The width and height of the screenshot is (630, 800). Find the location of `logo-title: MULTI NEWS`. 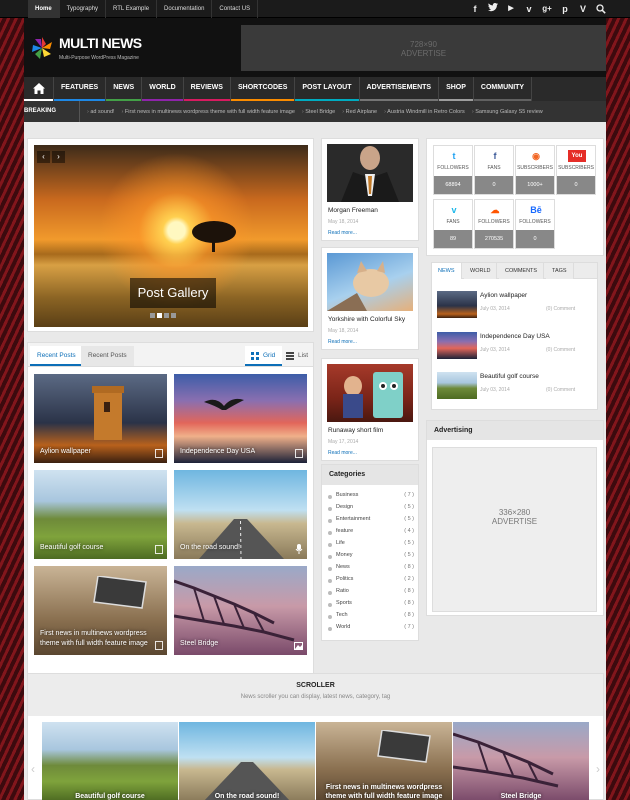

logo-title: MULTI NEWS is located at coordinates (100, 43).